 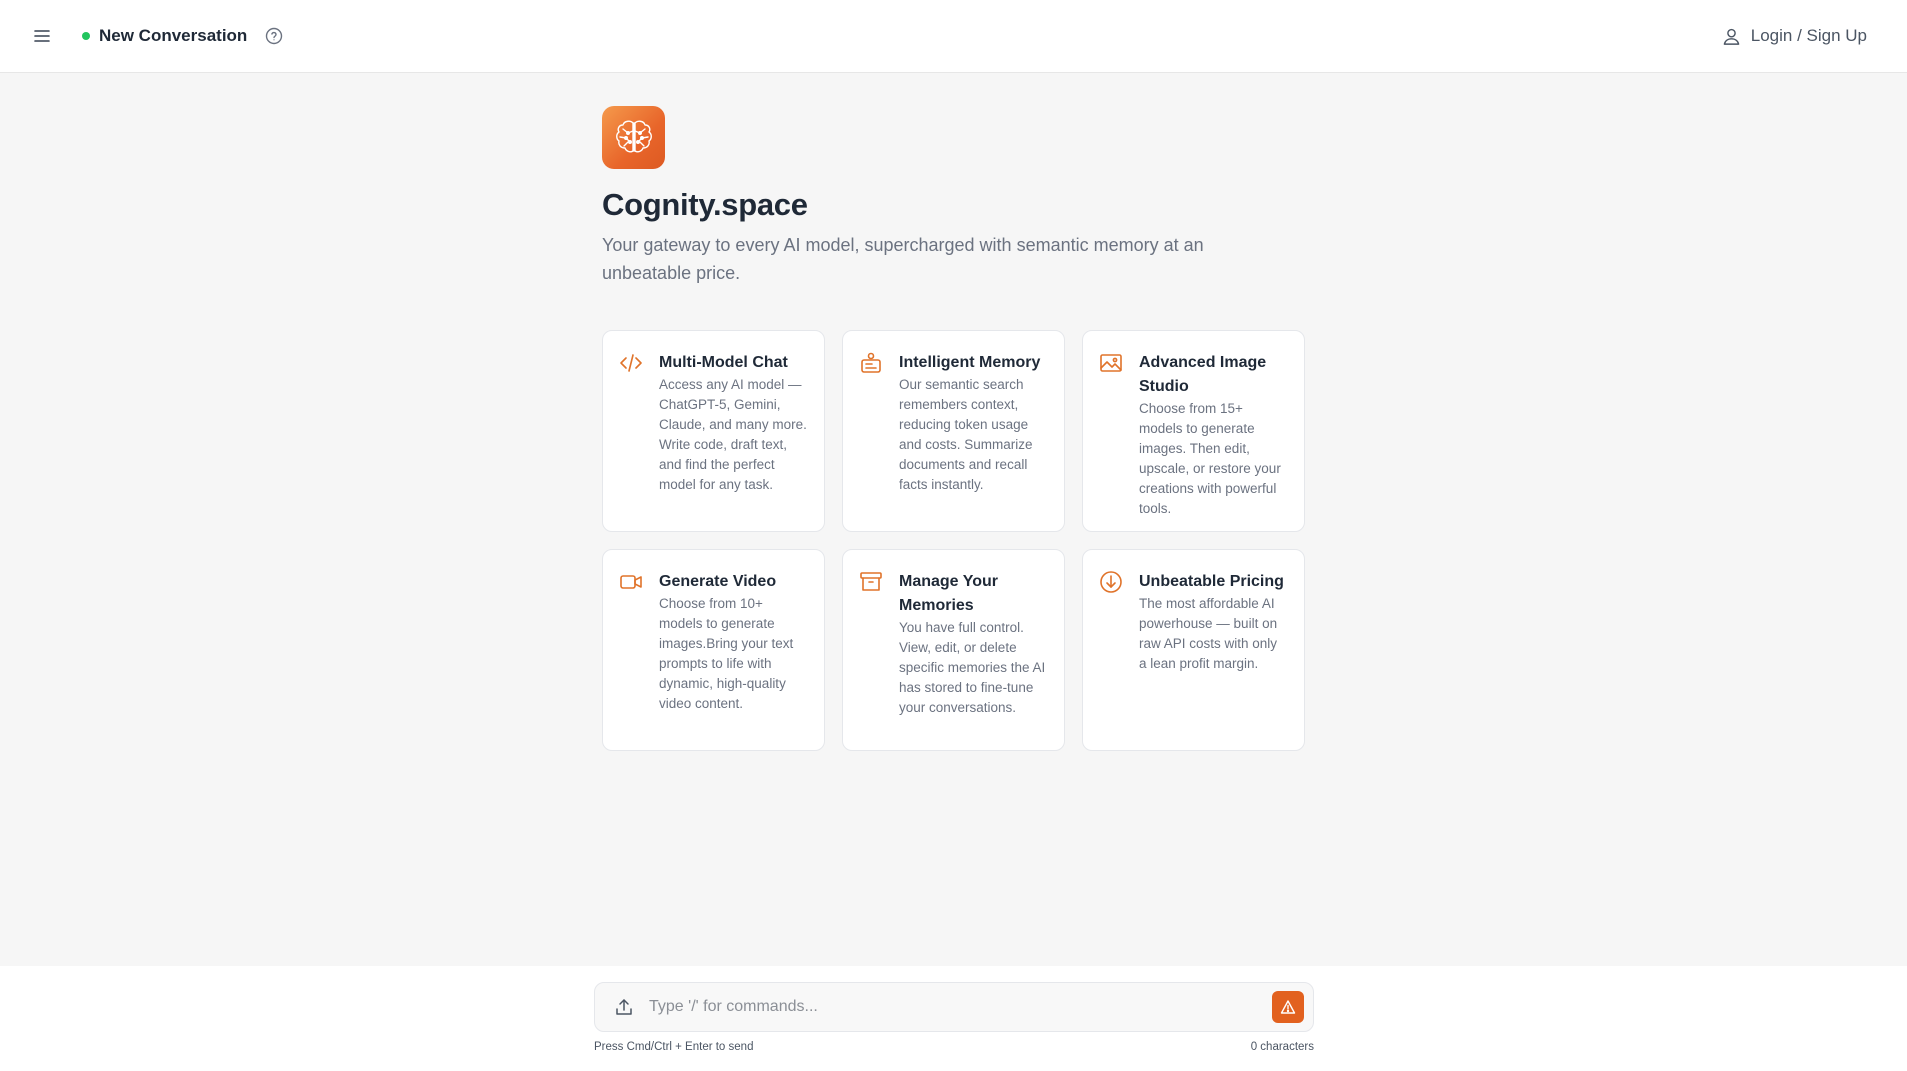 I want to click on character-count: 0 characters, so click(x=1282, y=1047).